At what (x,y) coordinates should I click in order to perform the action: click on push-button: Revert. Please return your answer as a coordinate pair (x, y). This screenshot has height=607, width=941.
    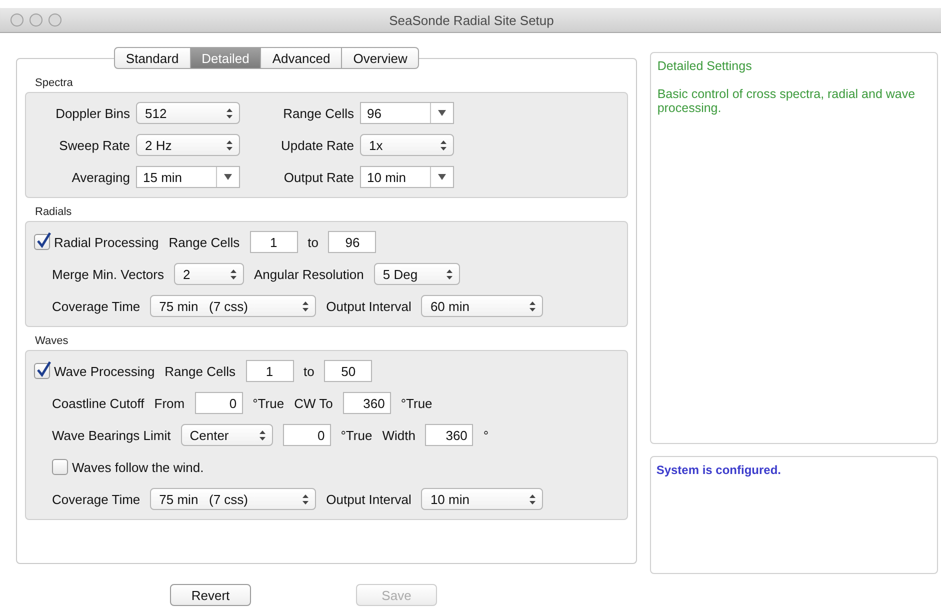
    Looking at the image, I should click on (210, 595).